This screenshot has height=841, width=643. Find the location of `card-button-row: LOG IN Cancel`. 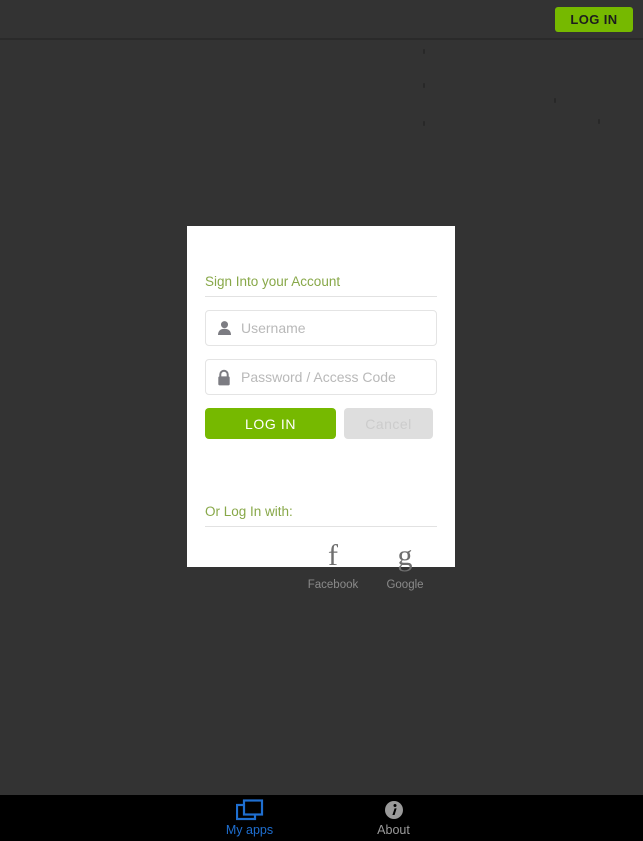

card-button-row: LOG IN Cancel is located at coordinates (321, 423).